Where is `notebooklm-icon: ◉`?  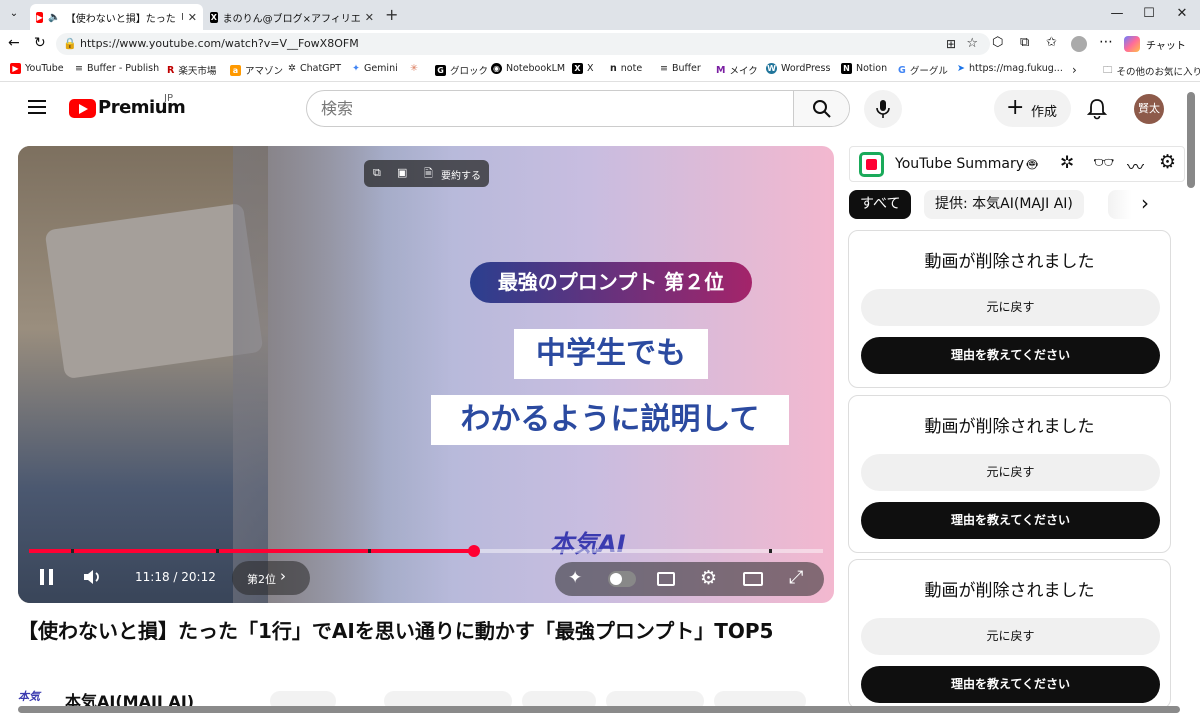 notebooklm-icon: ◉ is located at coordinates (496, 68).